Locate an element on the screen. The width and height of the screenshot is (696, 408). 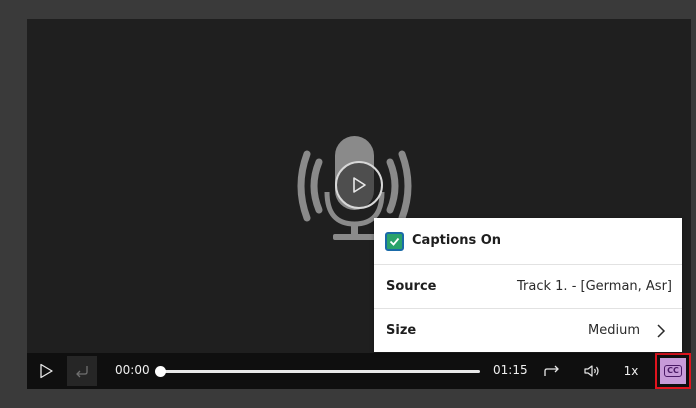
return-arrow-icon is located at coordinates (82, 372).